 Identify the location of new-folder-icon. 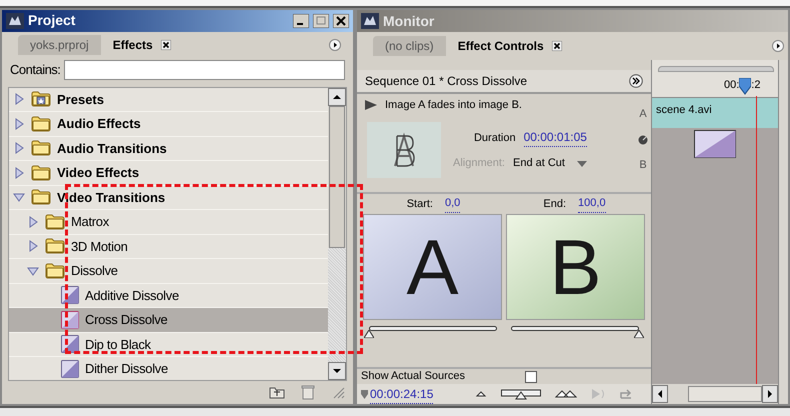
(277, 392).